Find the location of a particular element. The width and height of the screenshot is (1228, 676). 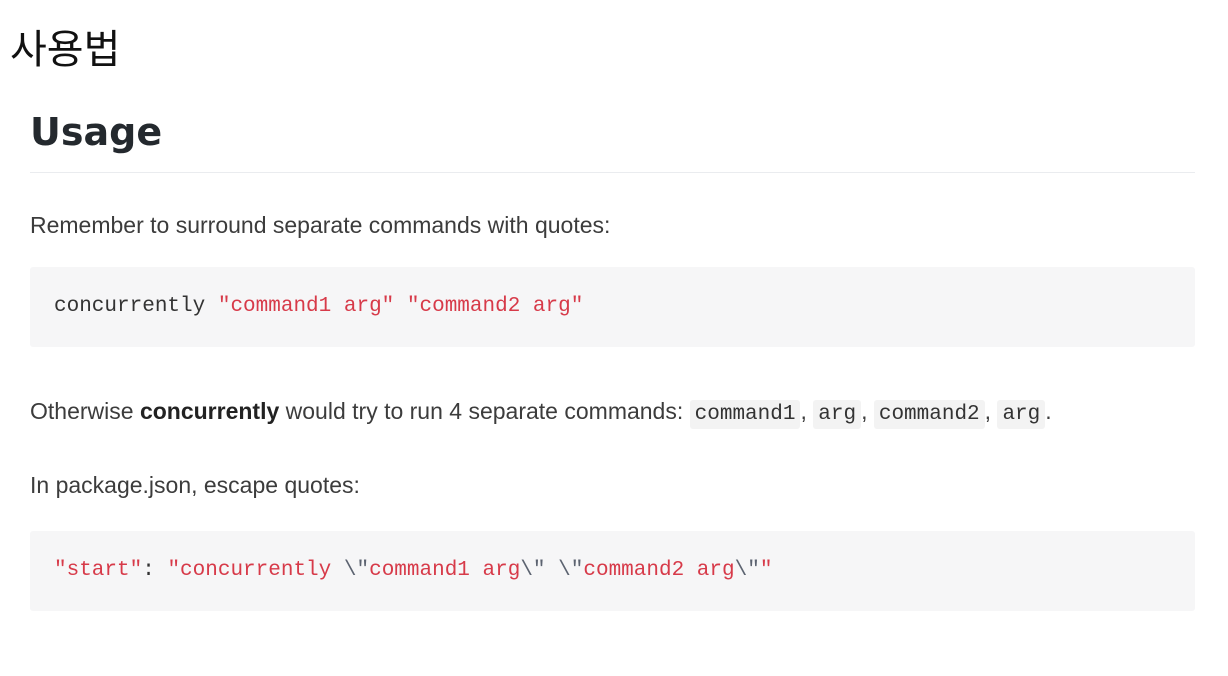

package-json-text: In package.json, escape quotes: is located at coordinates (195, 485).